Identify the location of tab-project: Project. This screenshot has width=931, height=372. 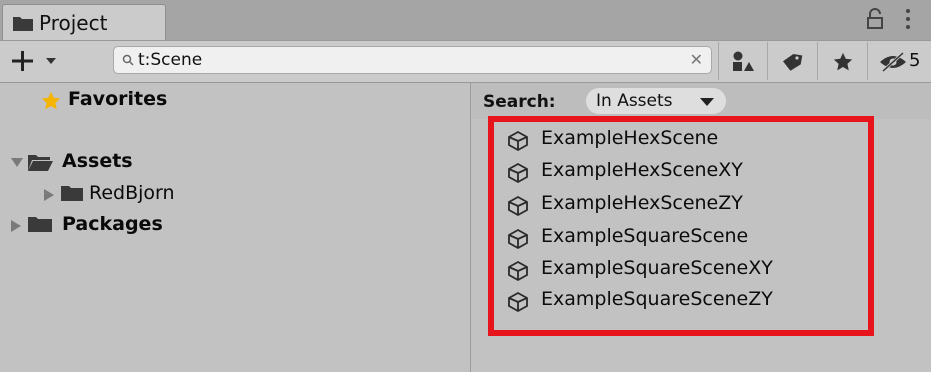
(84, 22).